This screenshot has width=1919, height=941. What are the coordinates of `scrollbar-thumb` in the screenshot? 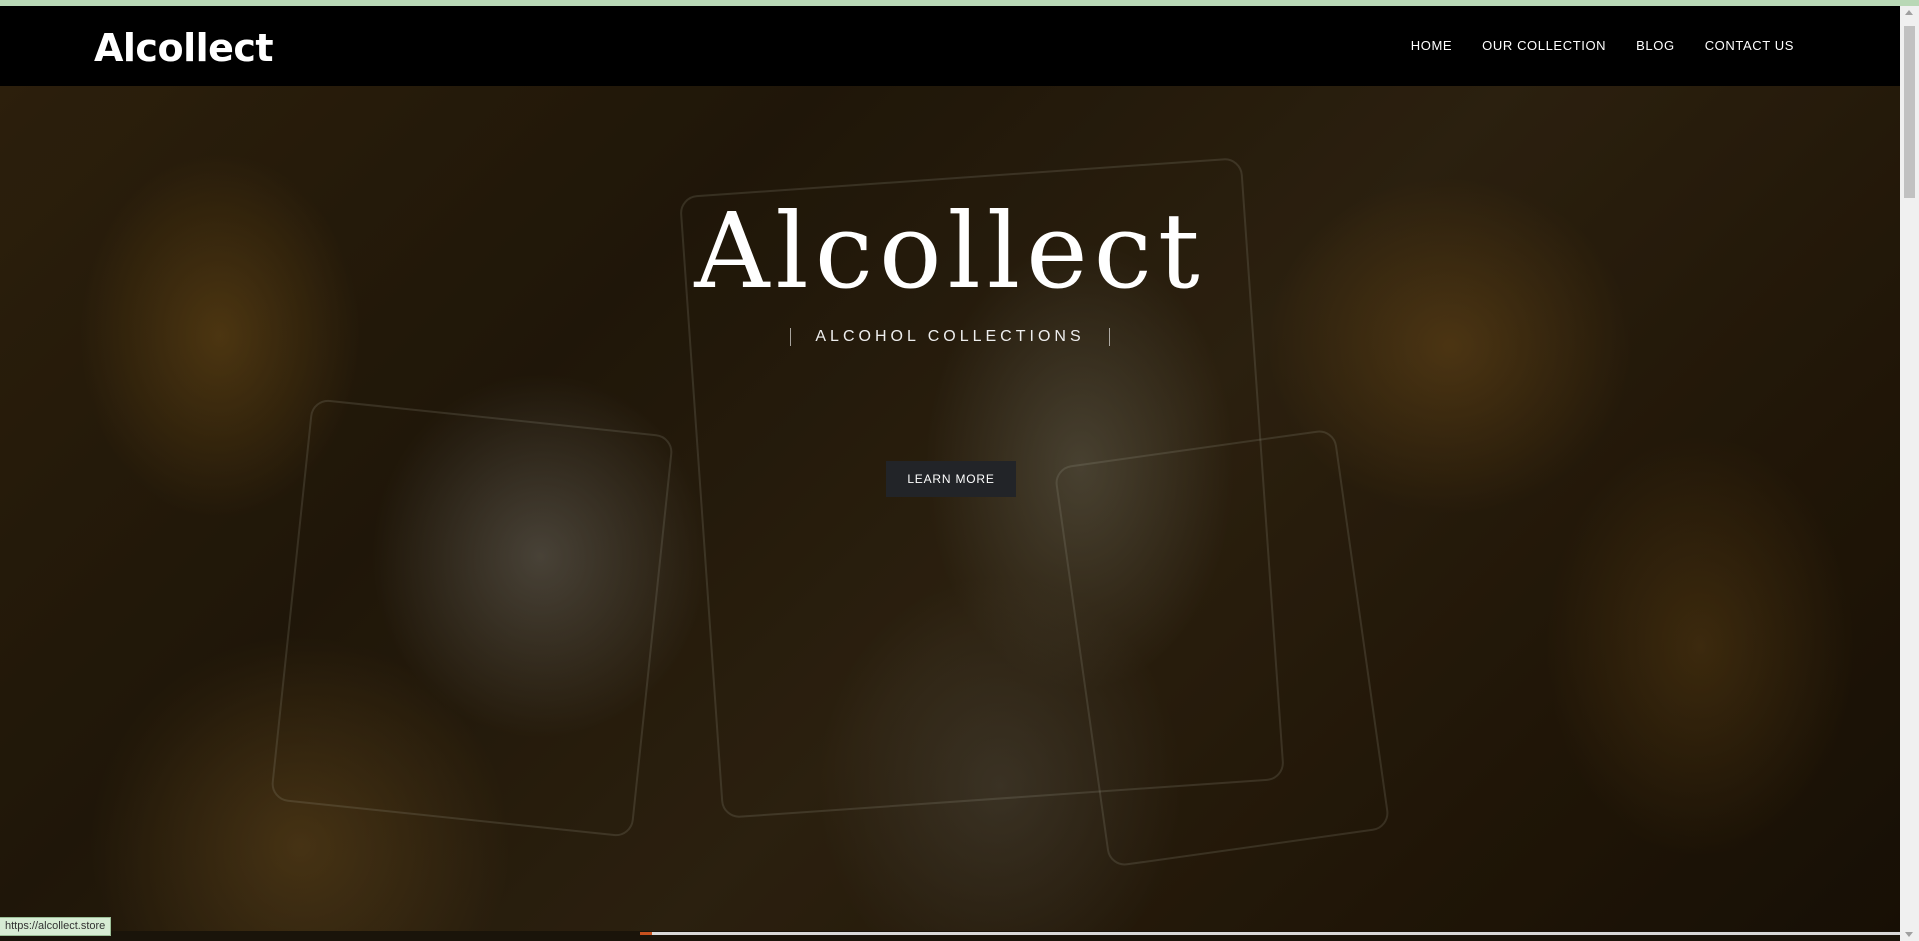 It's located at (1909, 112).